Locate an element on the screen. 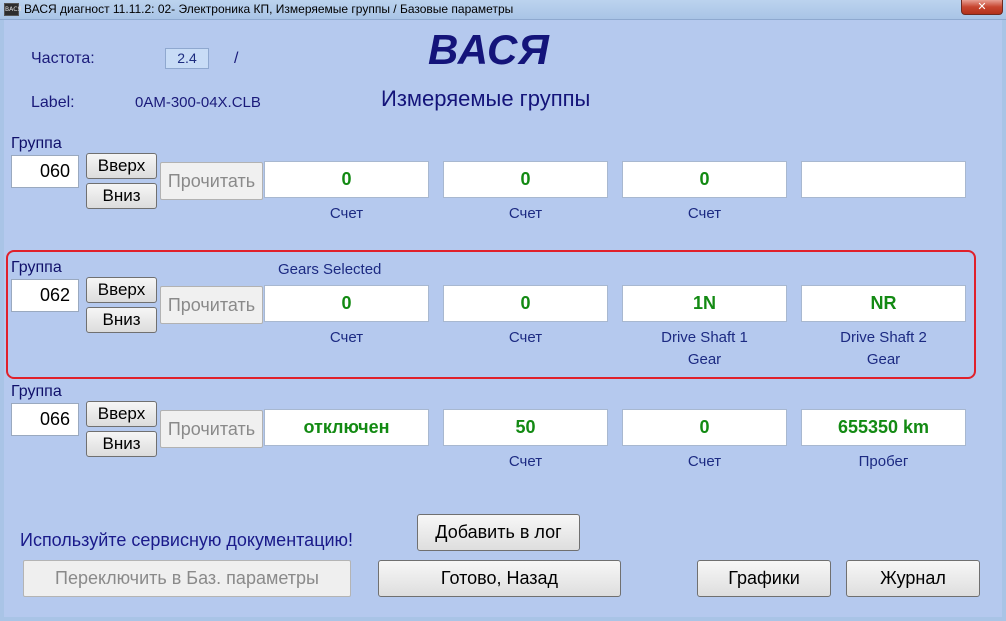  group-value-field: 655350 km is located at coordinates (883, 427).